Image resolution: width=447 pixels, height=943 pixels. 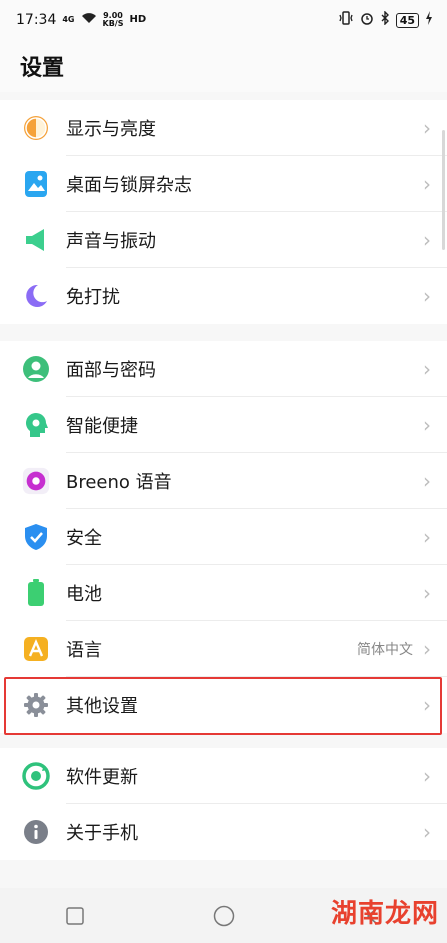 I want to click on settings-item-label: 软件更新, so click(x=102, y=777).